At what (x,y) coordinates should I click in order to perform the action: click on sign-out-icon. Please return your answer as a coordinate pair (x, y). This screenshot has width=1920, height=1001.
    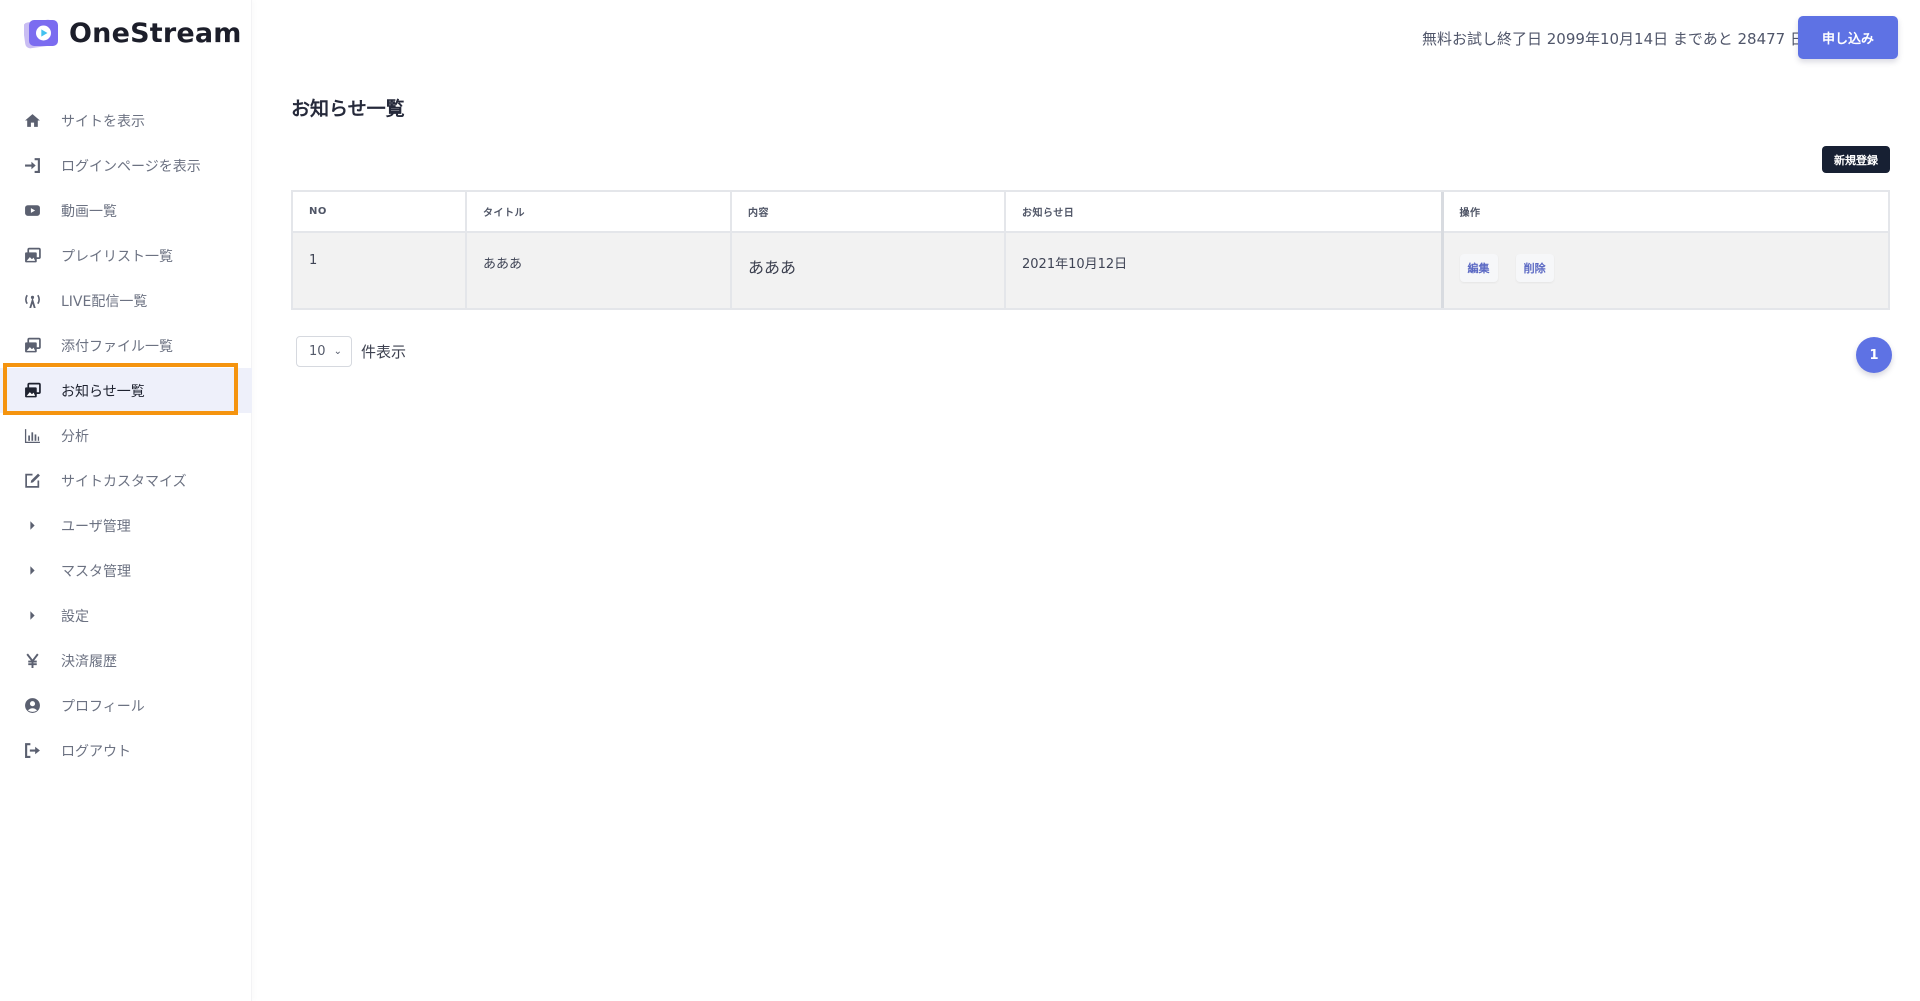
    Looking at the image, I should click on (32, 750).